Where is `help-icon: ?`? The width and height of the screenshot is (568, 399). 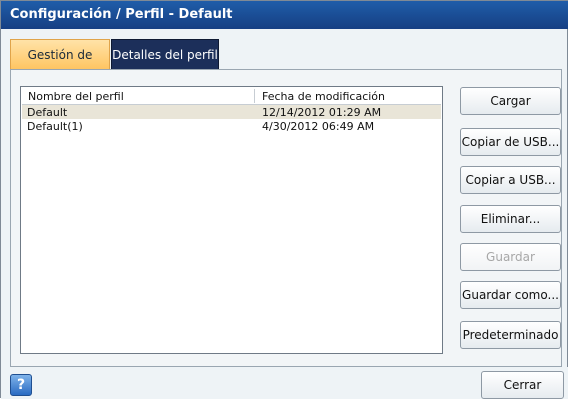
help-icon: ? is located at coordinates (21, 385).